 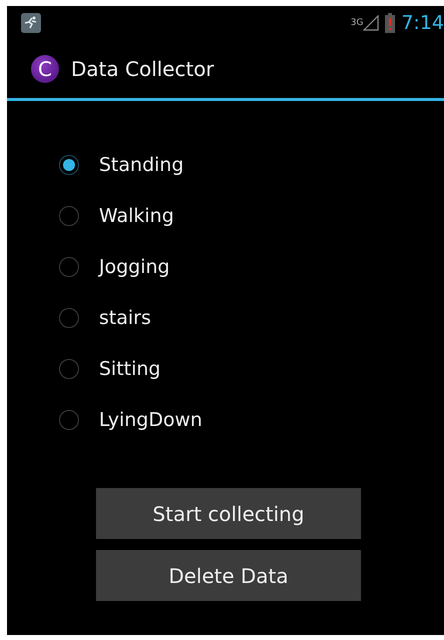 I want to click on battery-alert-icon, so click(x=390, y=23).